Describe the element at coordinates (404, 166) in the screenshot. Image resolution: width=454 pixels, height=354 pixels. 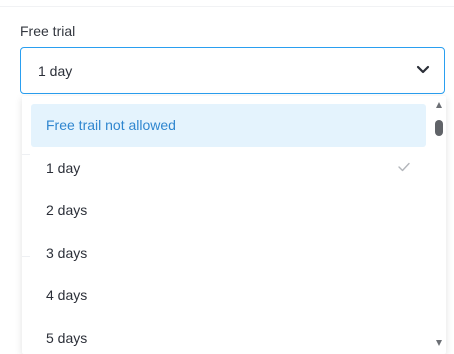
I see `check-icon` at that location.